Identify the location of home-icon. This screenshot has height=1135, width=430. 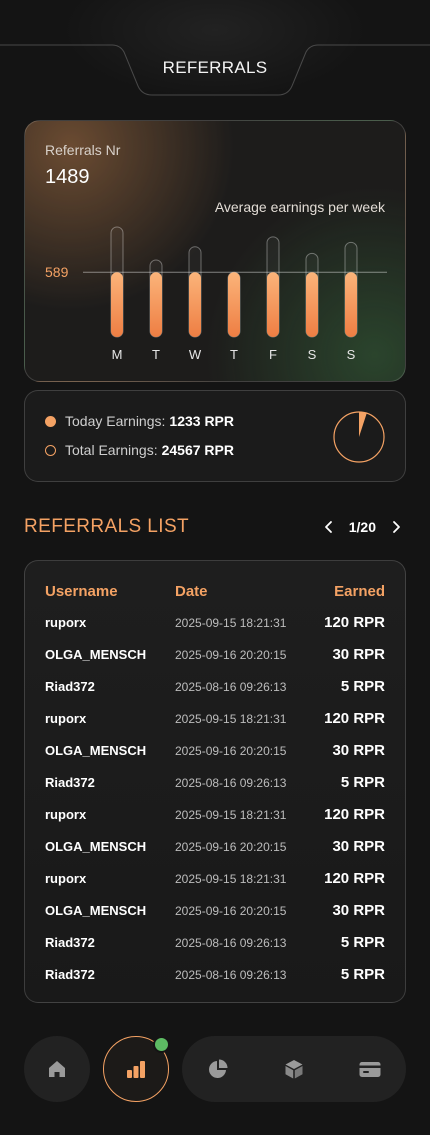
(57, 1069).